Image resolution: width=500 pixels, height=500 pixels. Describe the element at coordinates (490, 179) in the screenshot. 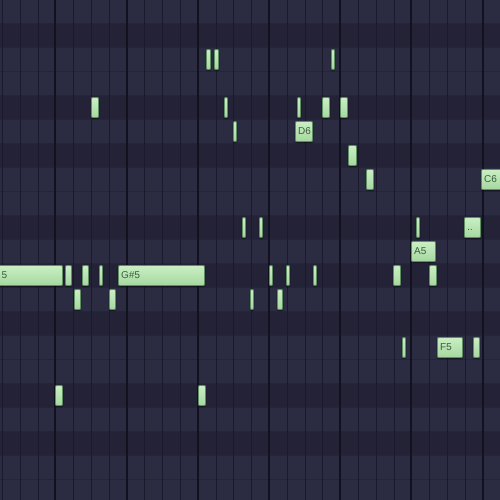

I see `note: C6` at that location.